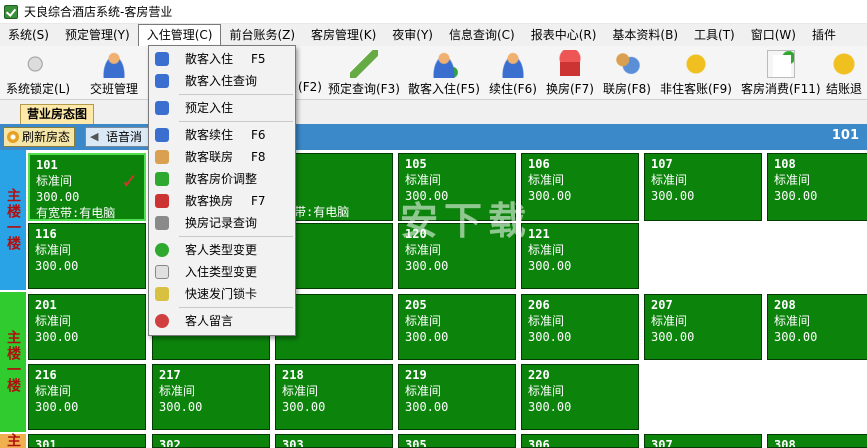 The image size is (867, 448). I want to click on reservation-query-button: 预定查询(F3), so click(364, 73).